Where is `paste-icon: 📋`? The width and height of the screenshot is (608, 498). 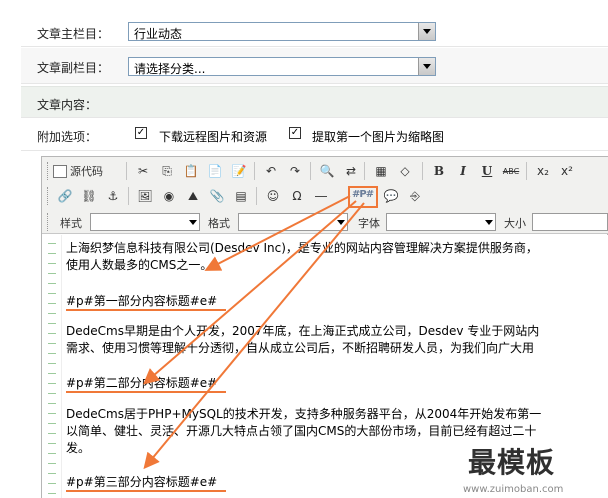 paste-icon: 📋 is located at coordinates (191, 171).